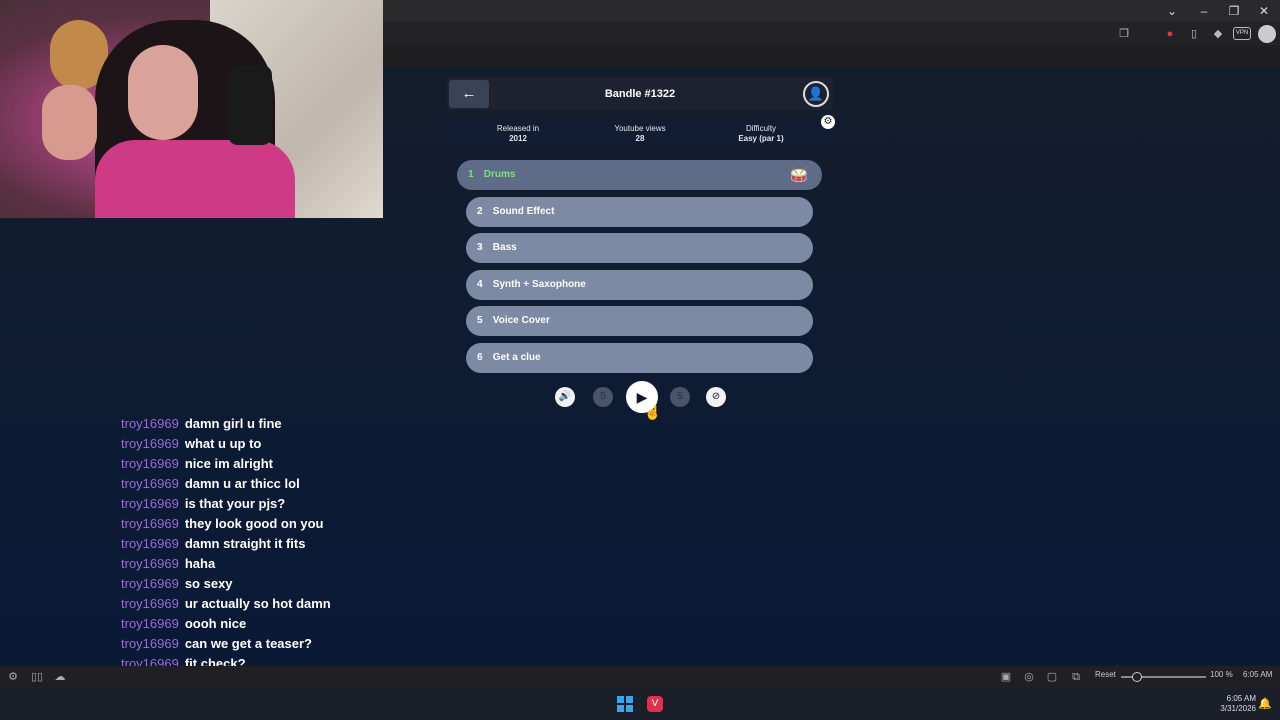 Image resolution: width=1280 pixels, height=720 pixels. What do you see at coordinates (1194, 34) in the screenshot?
I see `mouse-icon: ▯` at bounding box center [1194, 34].